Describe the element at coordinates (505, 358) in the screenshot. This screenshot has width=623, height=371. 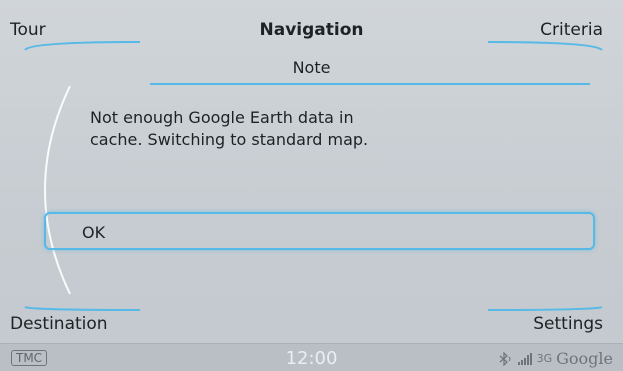
I see `bluetooth-icon` at that location.